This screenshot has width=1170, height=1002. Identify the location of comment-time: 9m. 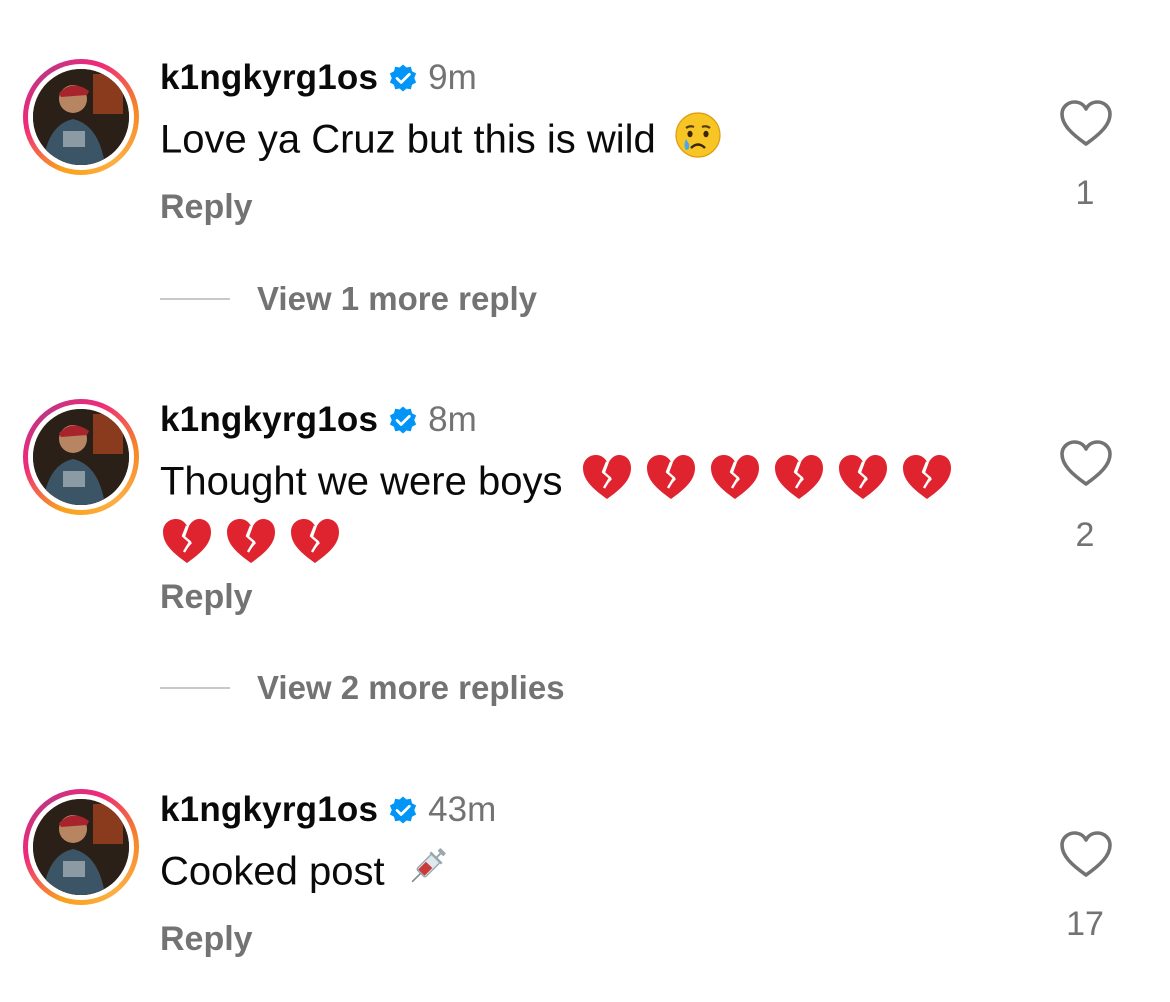
(452, 77).